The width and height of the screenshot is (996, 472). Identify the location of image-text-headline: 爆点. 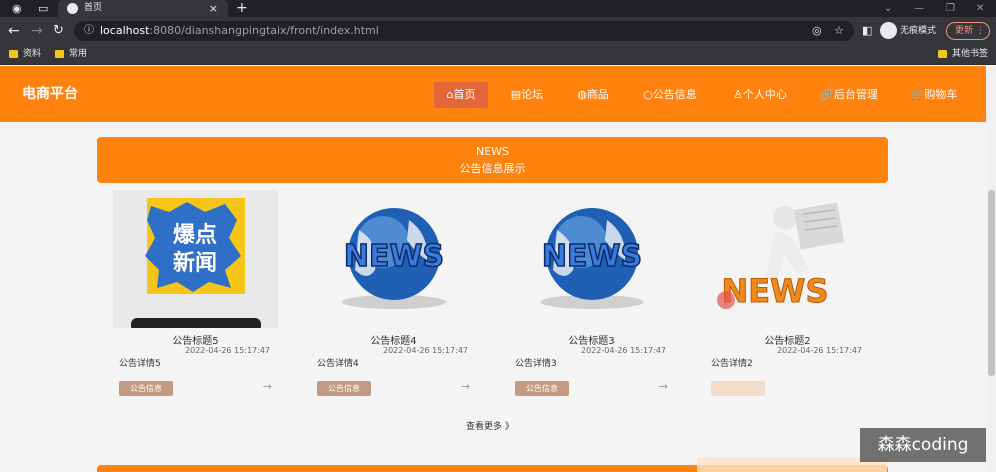
(195, 235).